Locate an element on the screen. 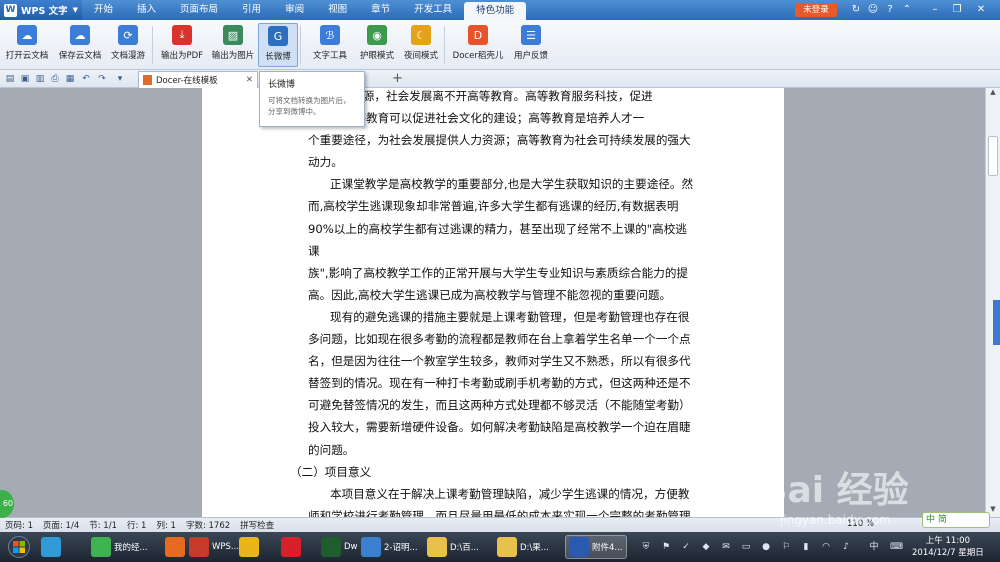 The width and height of the screenshot is (1000, 562). ribbon-button-cloud-save: ☁ 保存云文档 is located at coordinates (80, 45).